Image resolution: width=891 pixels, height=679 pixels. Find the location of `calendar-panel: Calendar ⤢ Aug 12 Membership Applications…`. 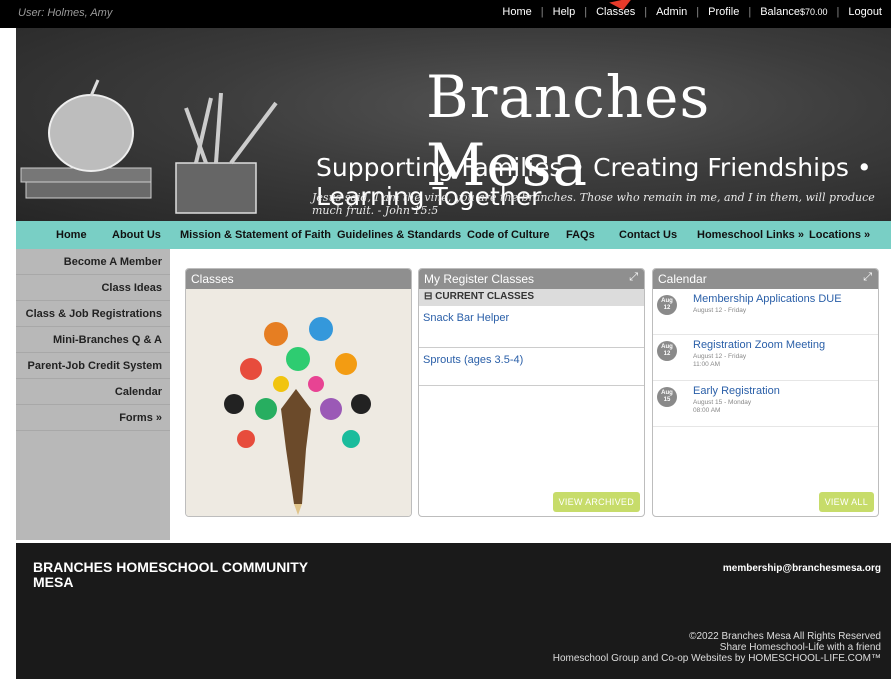

calendar-panel: Calendar ⤢ Aug 12 Membership Applications… is located at coordinates (765, 392).